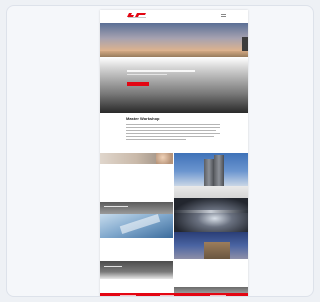  Describe the element at coordinates (217, 250) in the screenshot. I see `building-shape` at that location.